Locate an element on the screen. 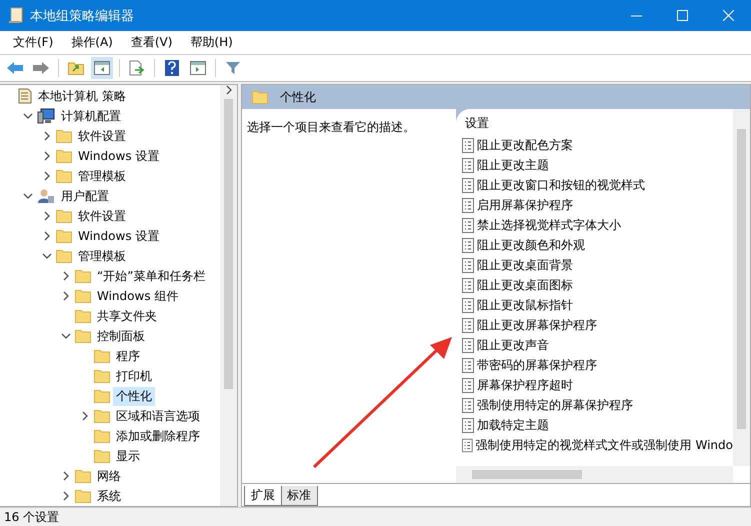 Image resolution: width=751 pixels, height=526 pixels. description-text: 选择一个项目来查看它的描述。 is located at coordinates (331, 127).